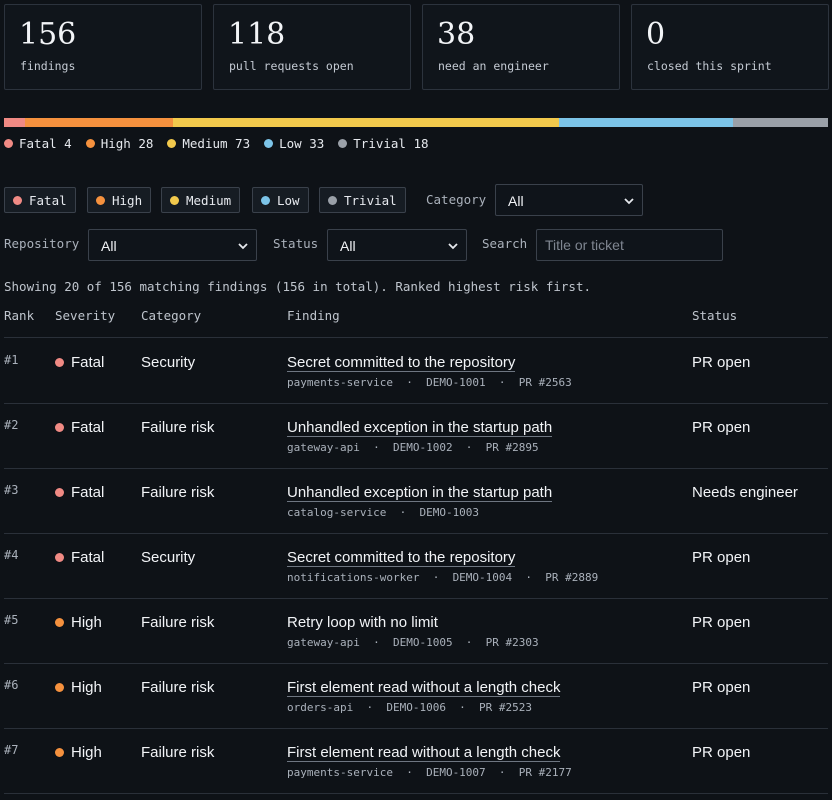  I want to click on severity-segment-medium, so click(366, 122).